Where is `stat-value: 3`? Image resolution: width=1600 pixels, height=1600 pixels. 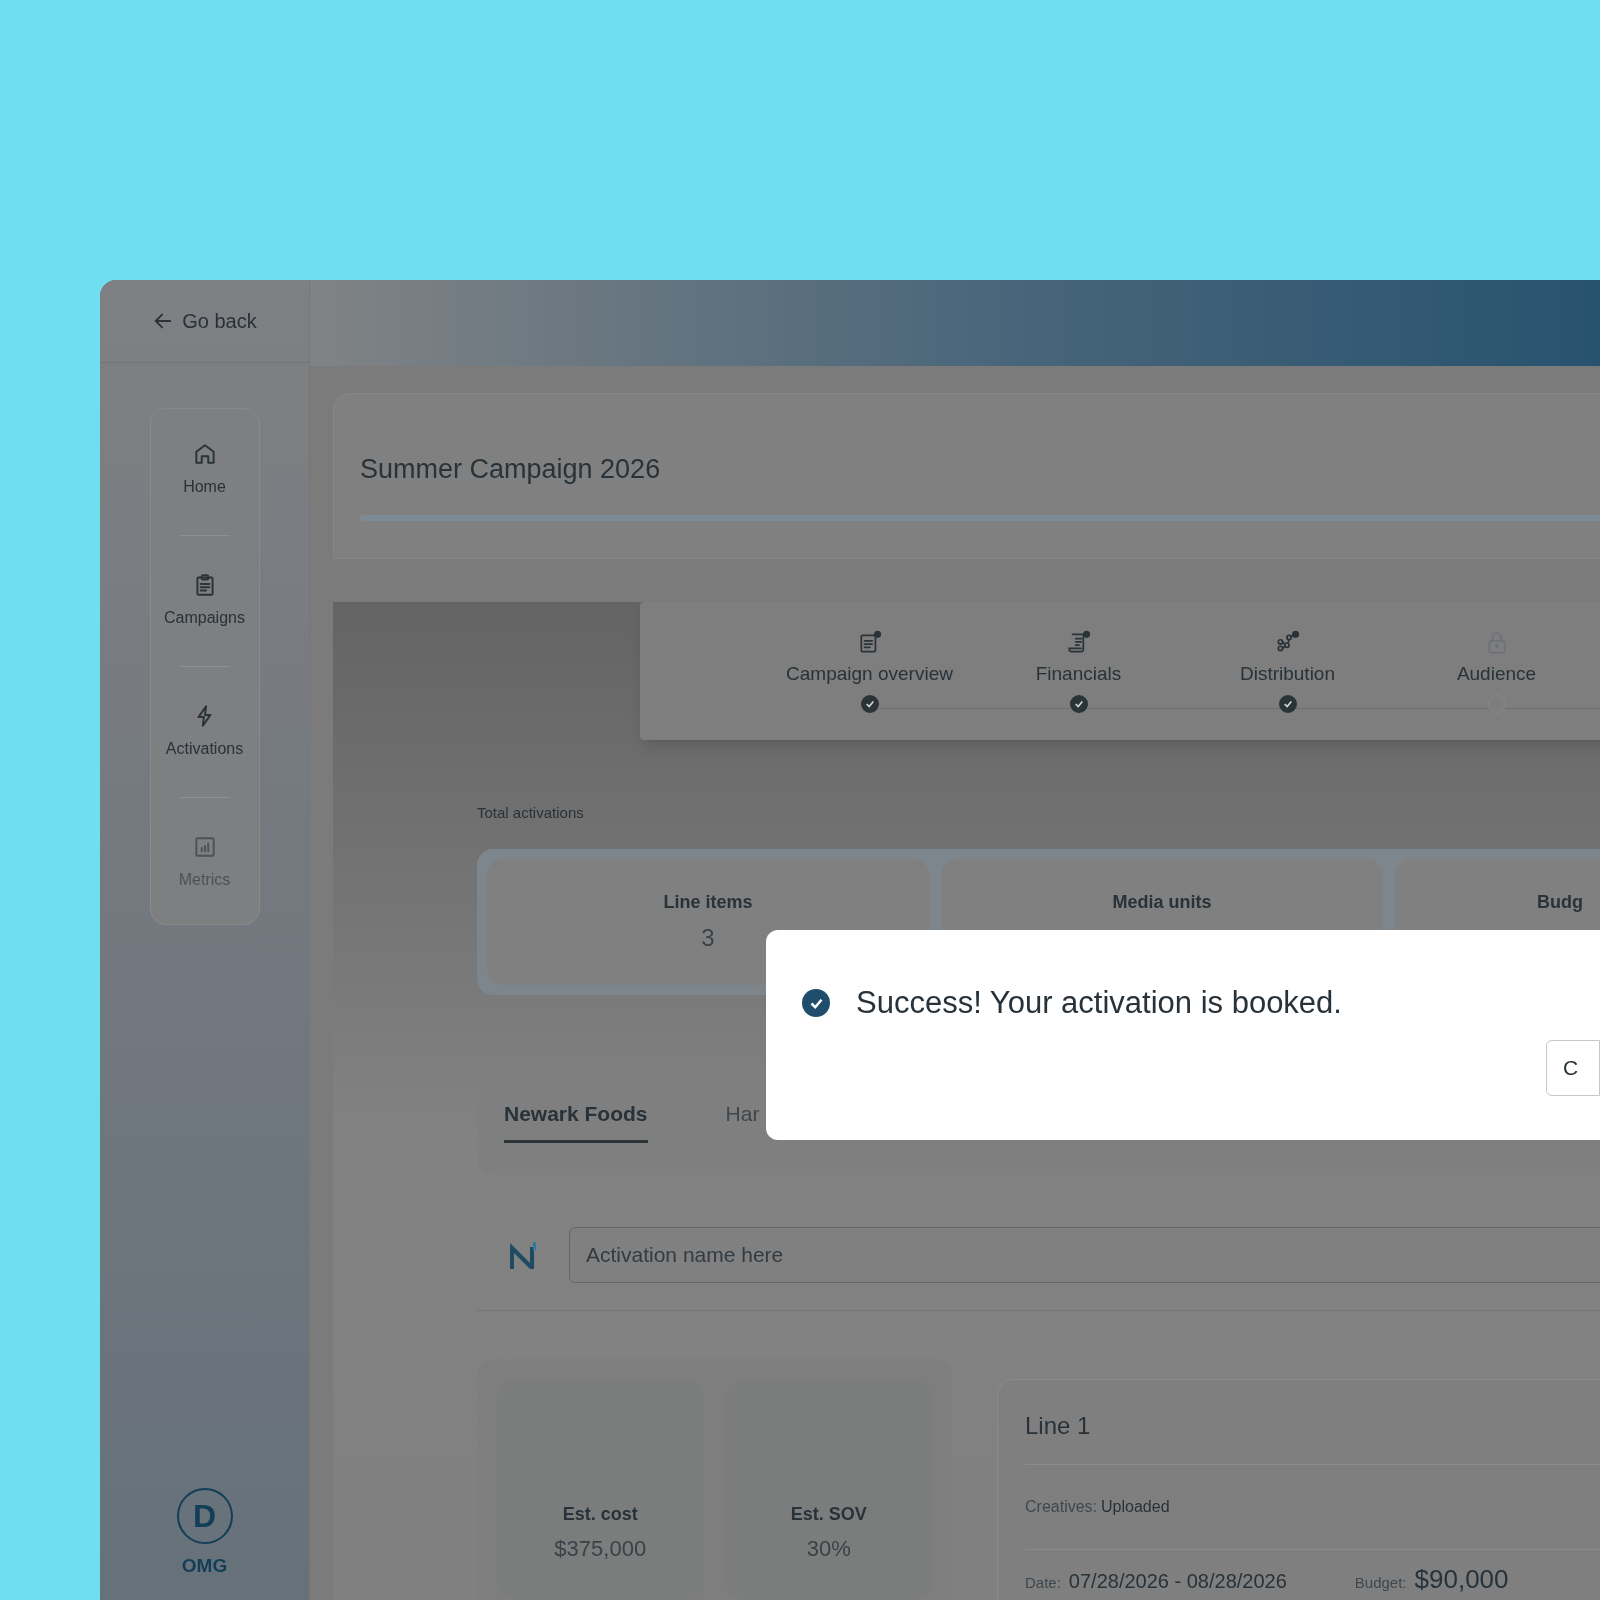 stat-value: 3 is located at coordinates (708, 937).